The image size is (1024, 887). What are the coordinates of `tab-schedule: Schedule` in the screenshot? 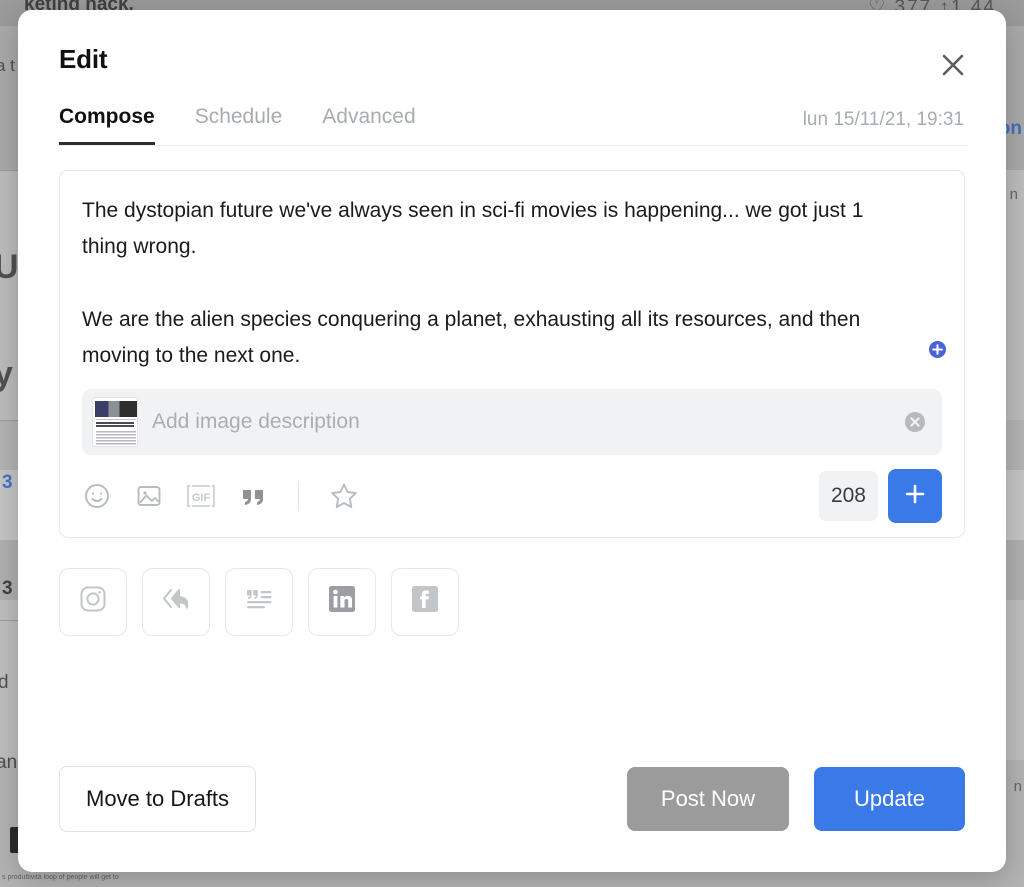 It's located at (239, 125).